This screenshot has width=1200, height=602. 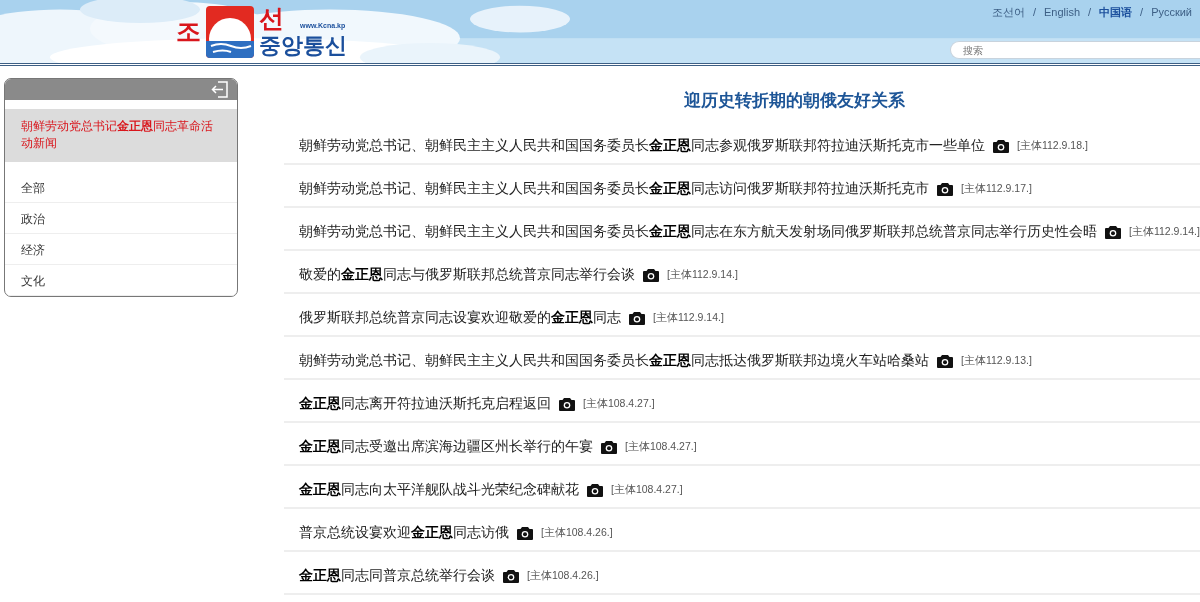 I want to click on article-date: [主体112.9.18.], so click(x=1052, y=146).